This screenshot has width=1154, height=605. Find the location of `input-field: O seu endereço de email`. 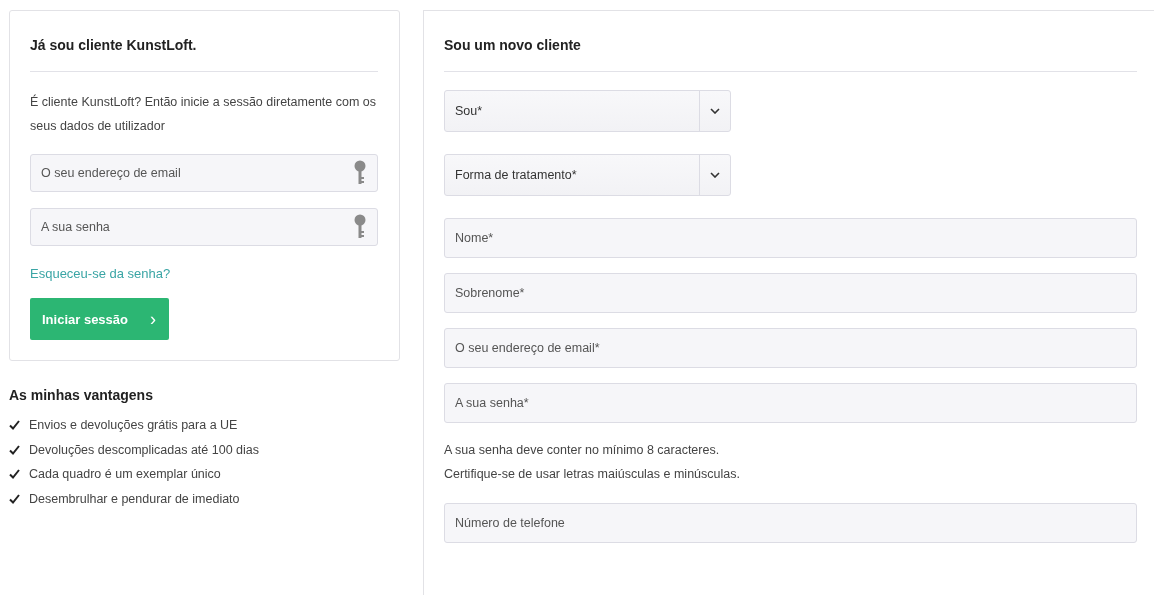

input-field: O seu endereço de email is located at coordinates (204, 173).